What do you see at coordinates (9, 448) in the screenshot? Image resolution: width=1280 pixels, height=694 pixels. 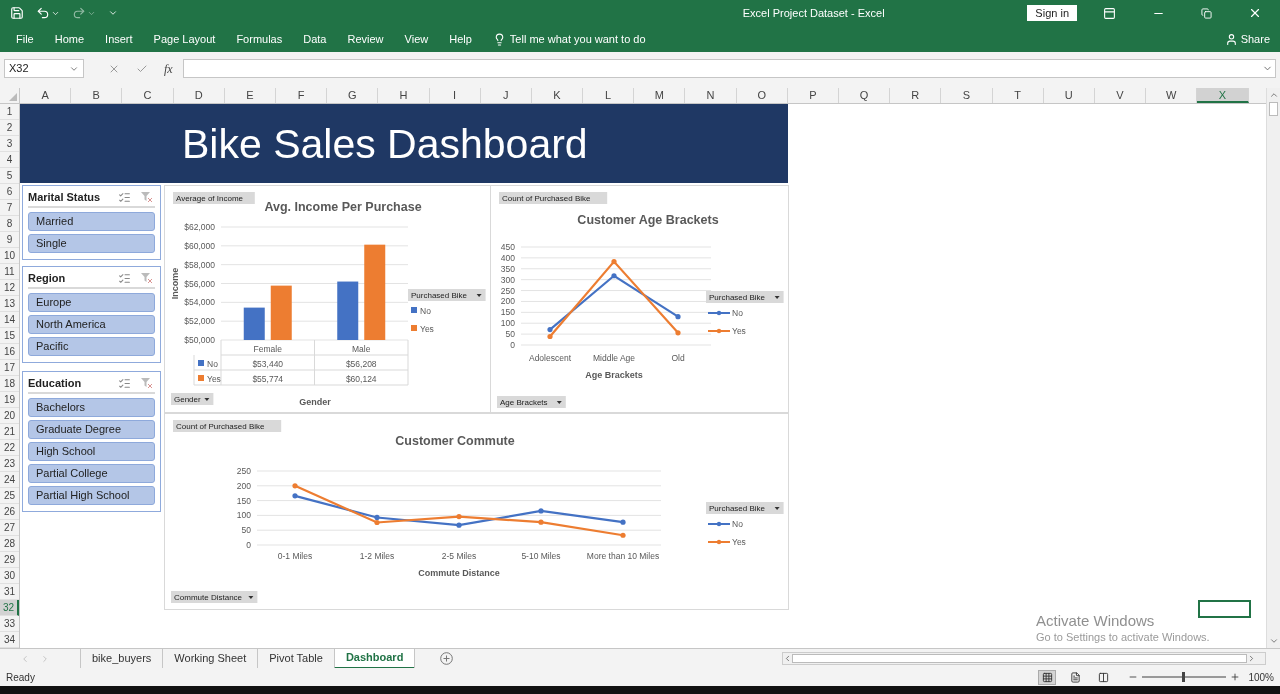 I see `row-header: 22` at bounding box center [9, 448].